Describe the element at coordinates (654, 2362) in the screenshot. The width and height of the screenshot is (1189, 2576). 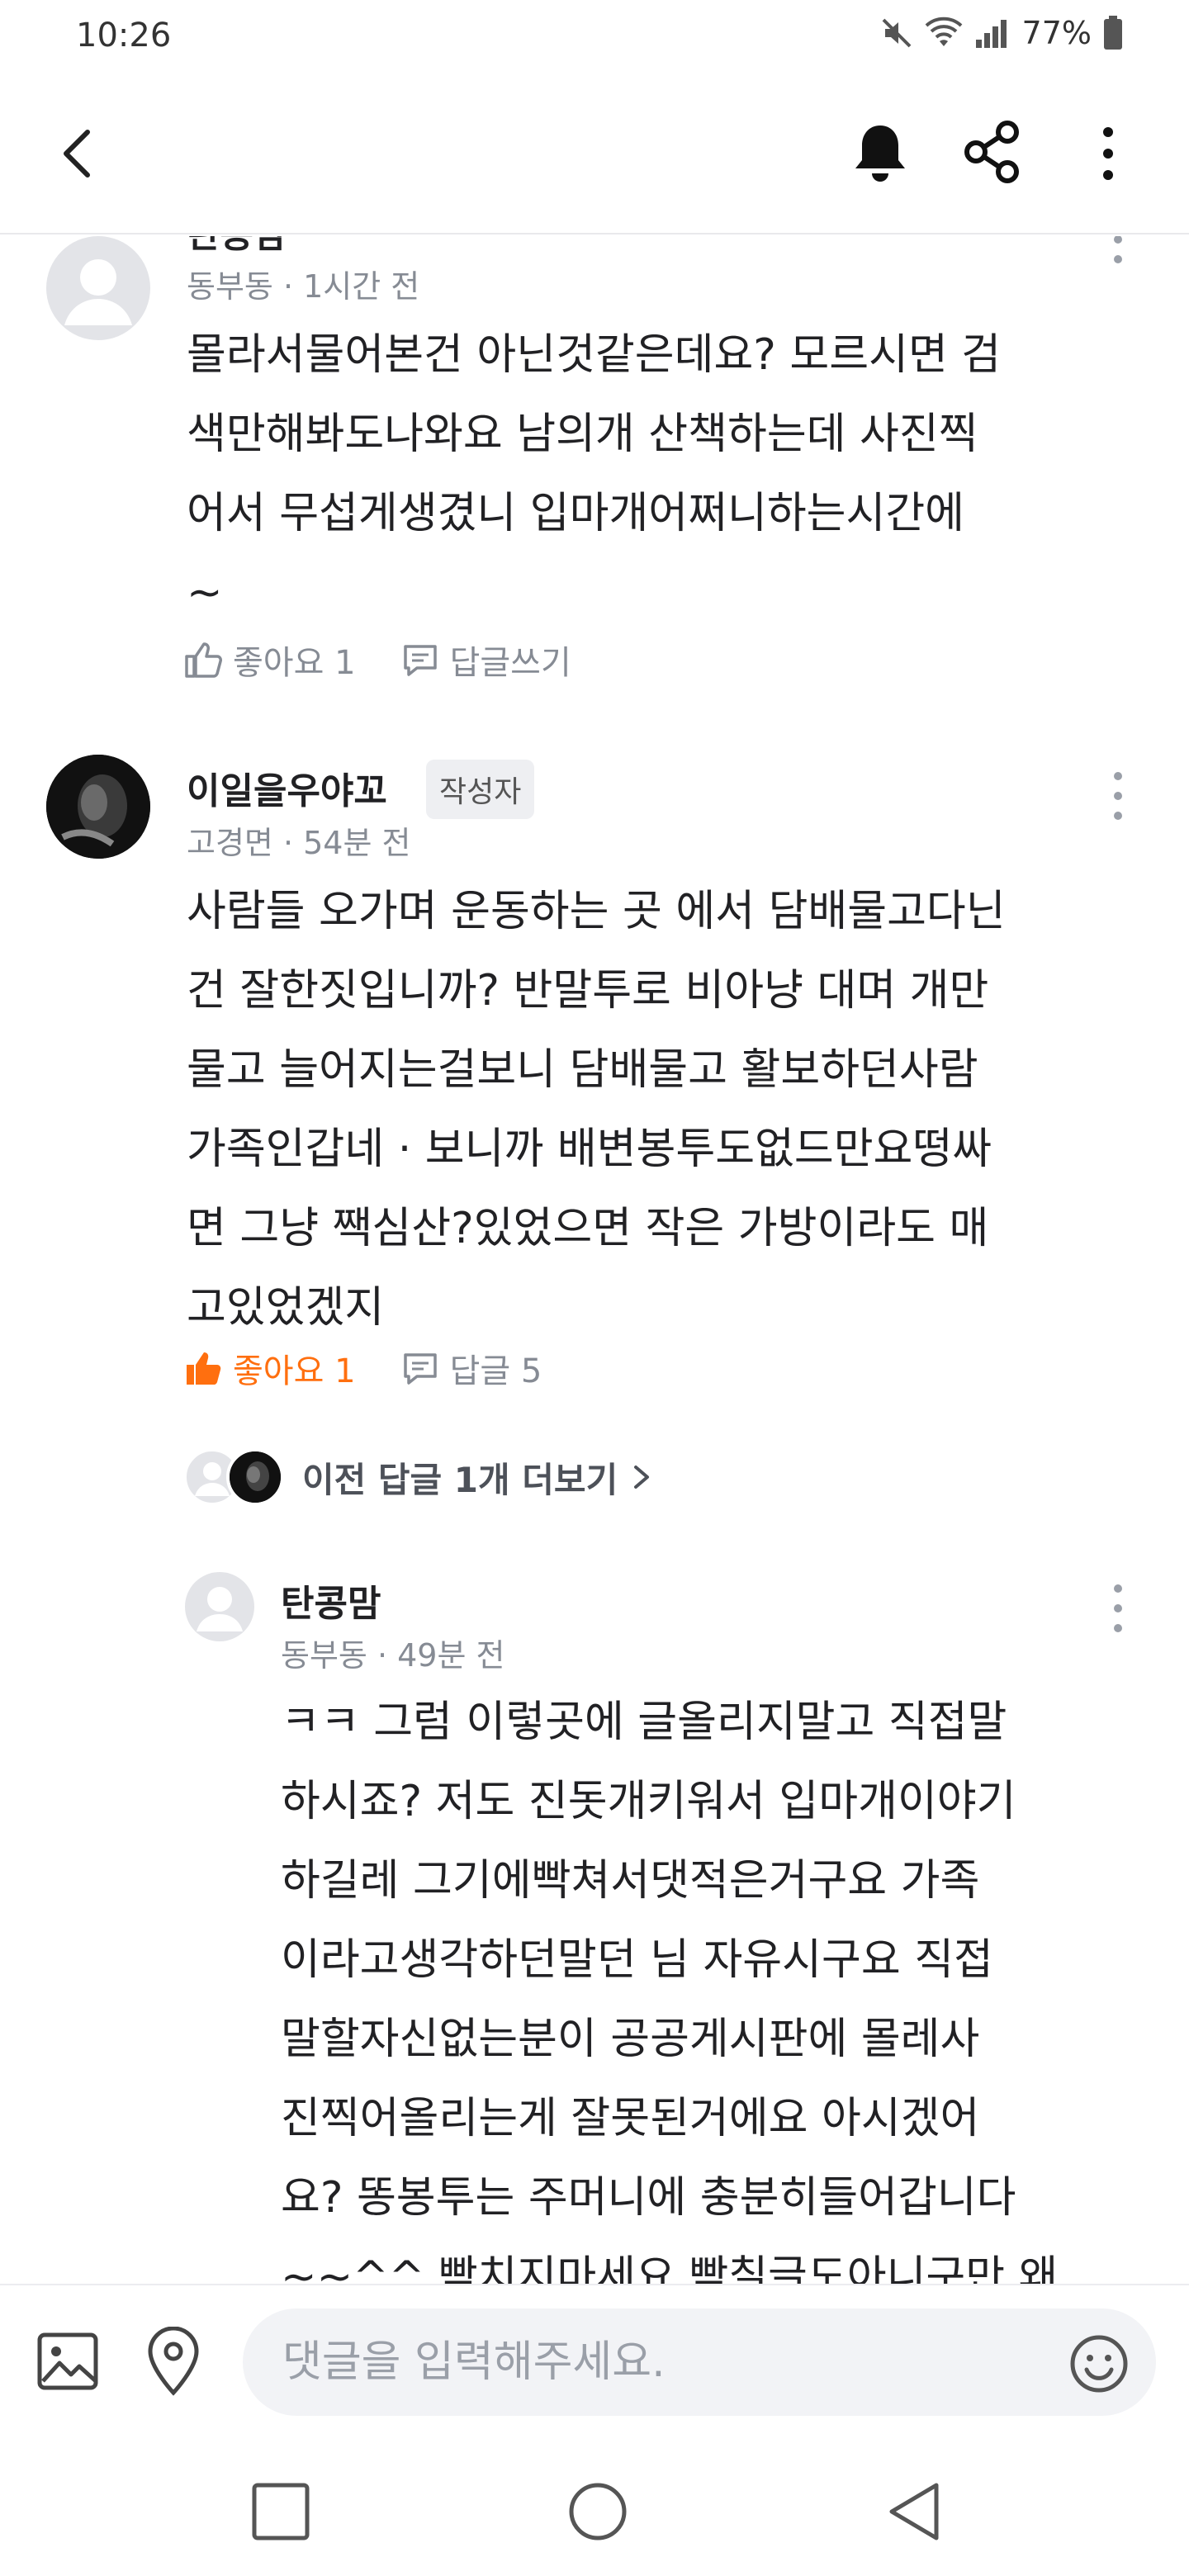
I see `comment-input` at that location.